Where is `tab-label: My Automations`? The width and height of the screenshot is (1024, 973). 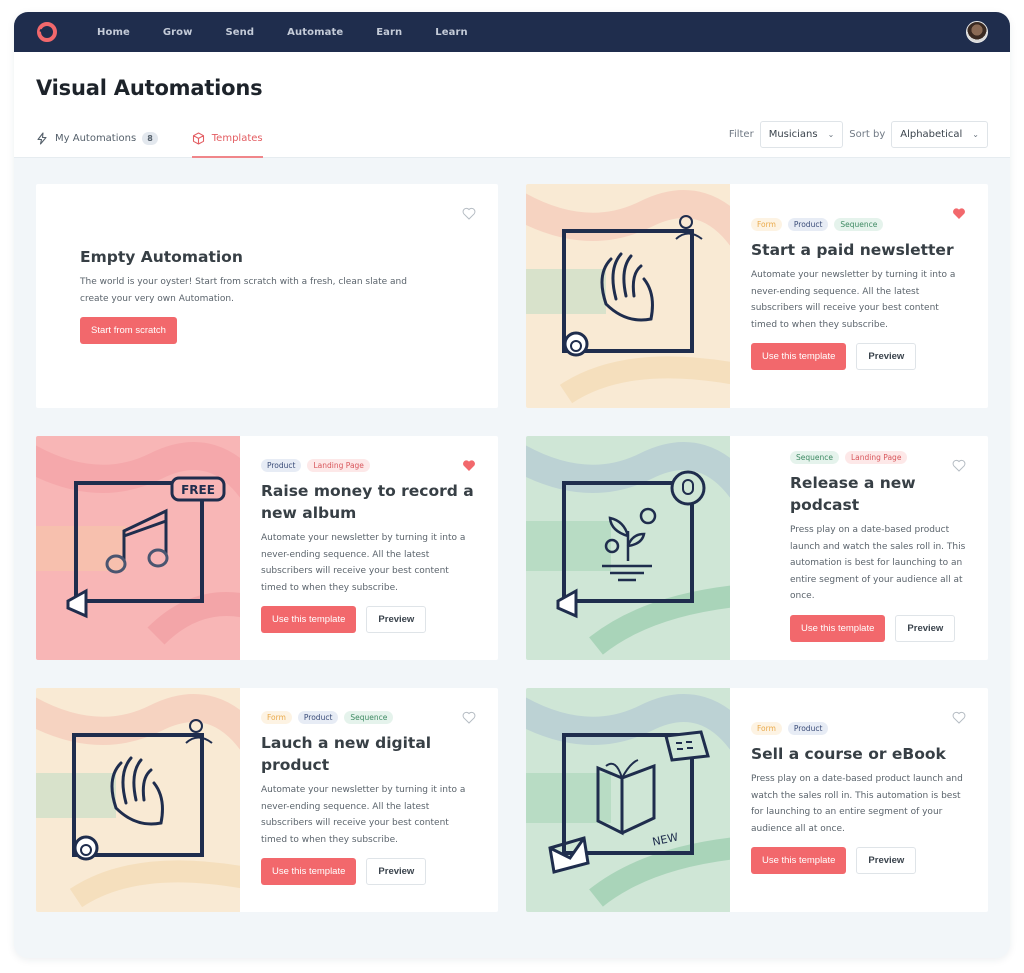
tab-label: My Automations is located at coordinates (96, 138).